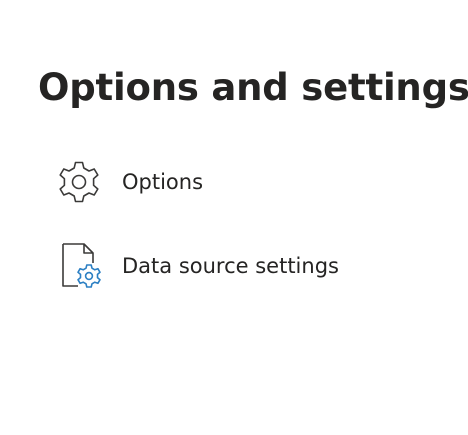 This screenshot has width=468, height=435. I want to click on data-source-settings-menu-item: Data source settings, so click(236, 266).